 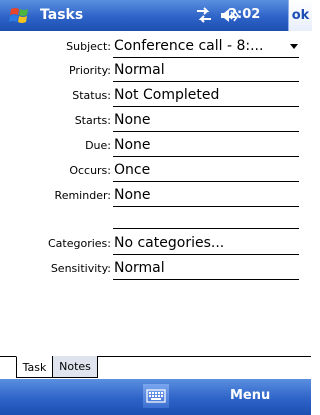 I want to click on categories-label: Categories:, so click(x=79, y=243).